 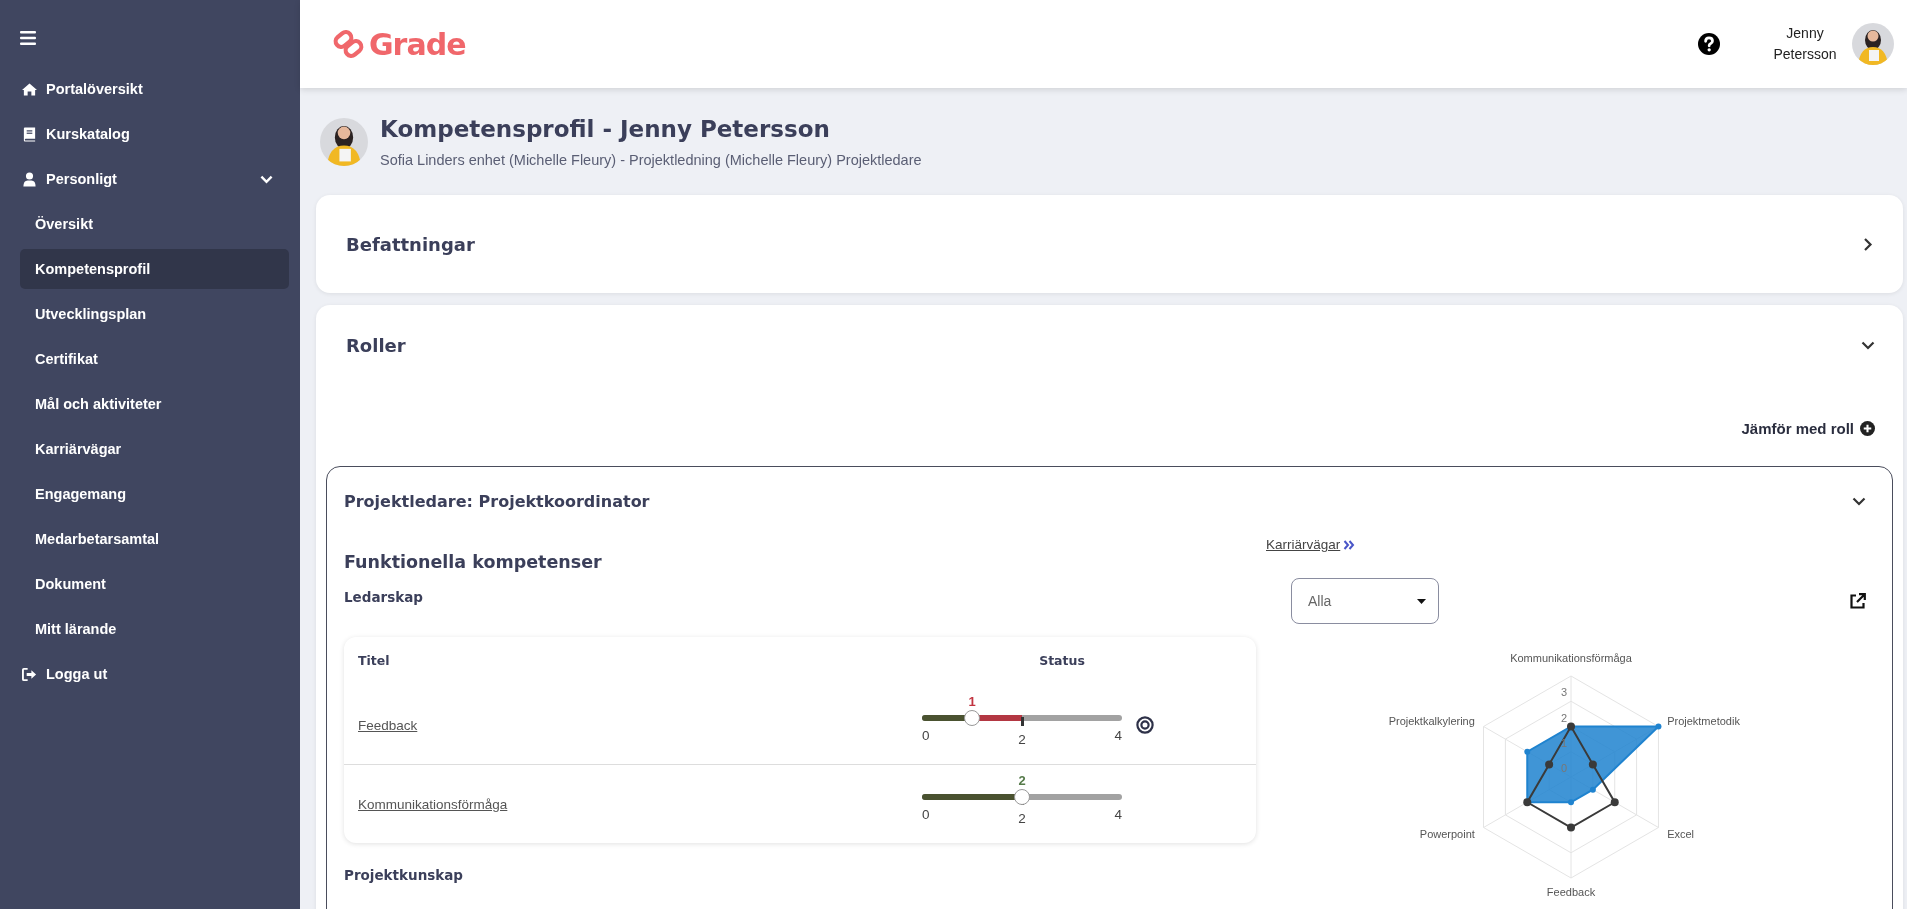 I want to click on logo-icon, so click(x=349, y=44).